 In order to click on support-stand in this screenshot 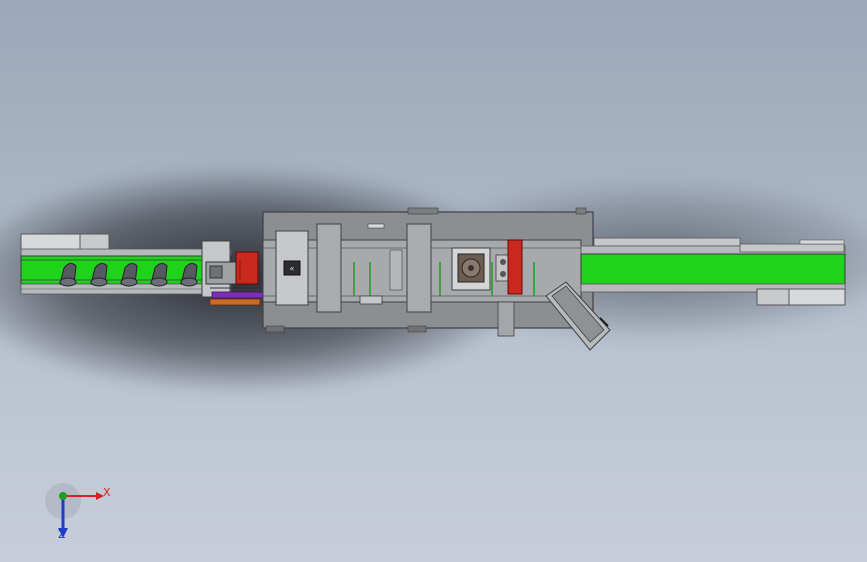, I will do `click(506, 319)`.